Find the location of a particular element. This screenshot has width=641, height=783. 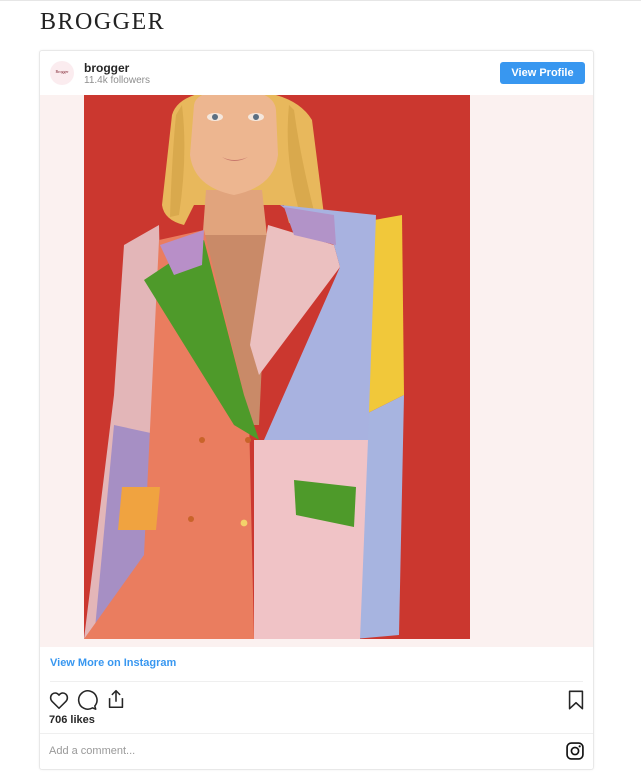

likes-count: 706 likes is located at coordinates (72, 720).